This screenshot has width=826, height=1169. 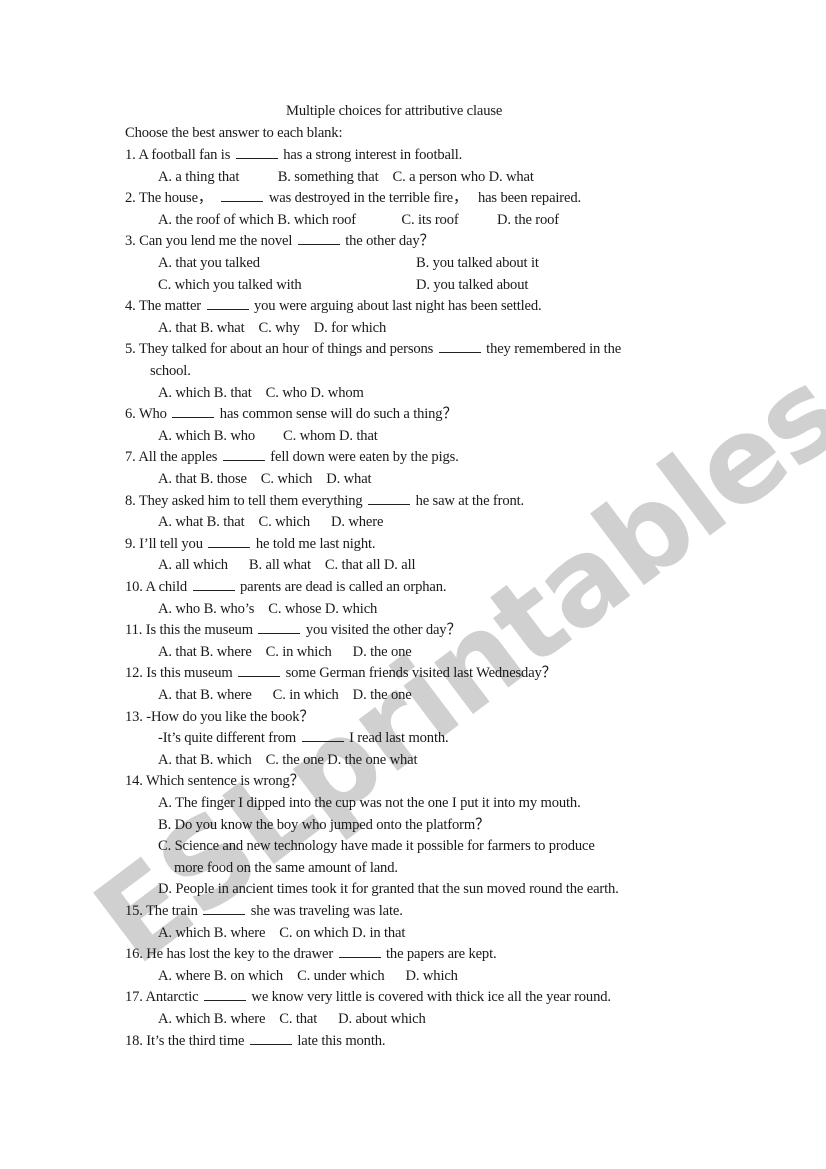 What do you see at coordinates (336, 414) in the screenshot?
I see `question-text: has common sense will do such a thing？` at bounding box center [336, 414].